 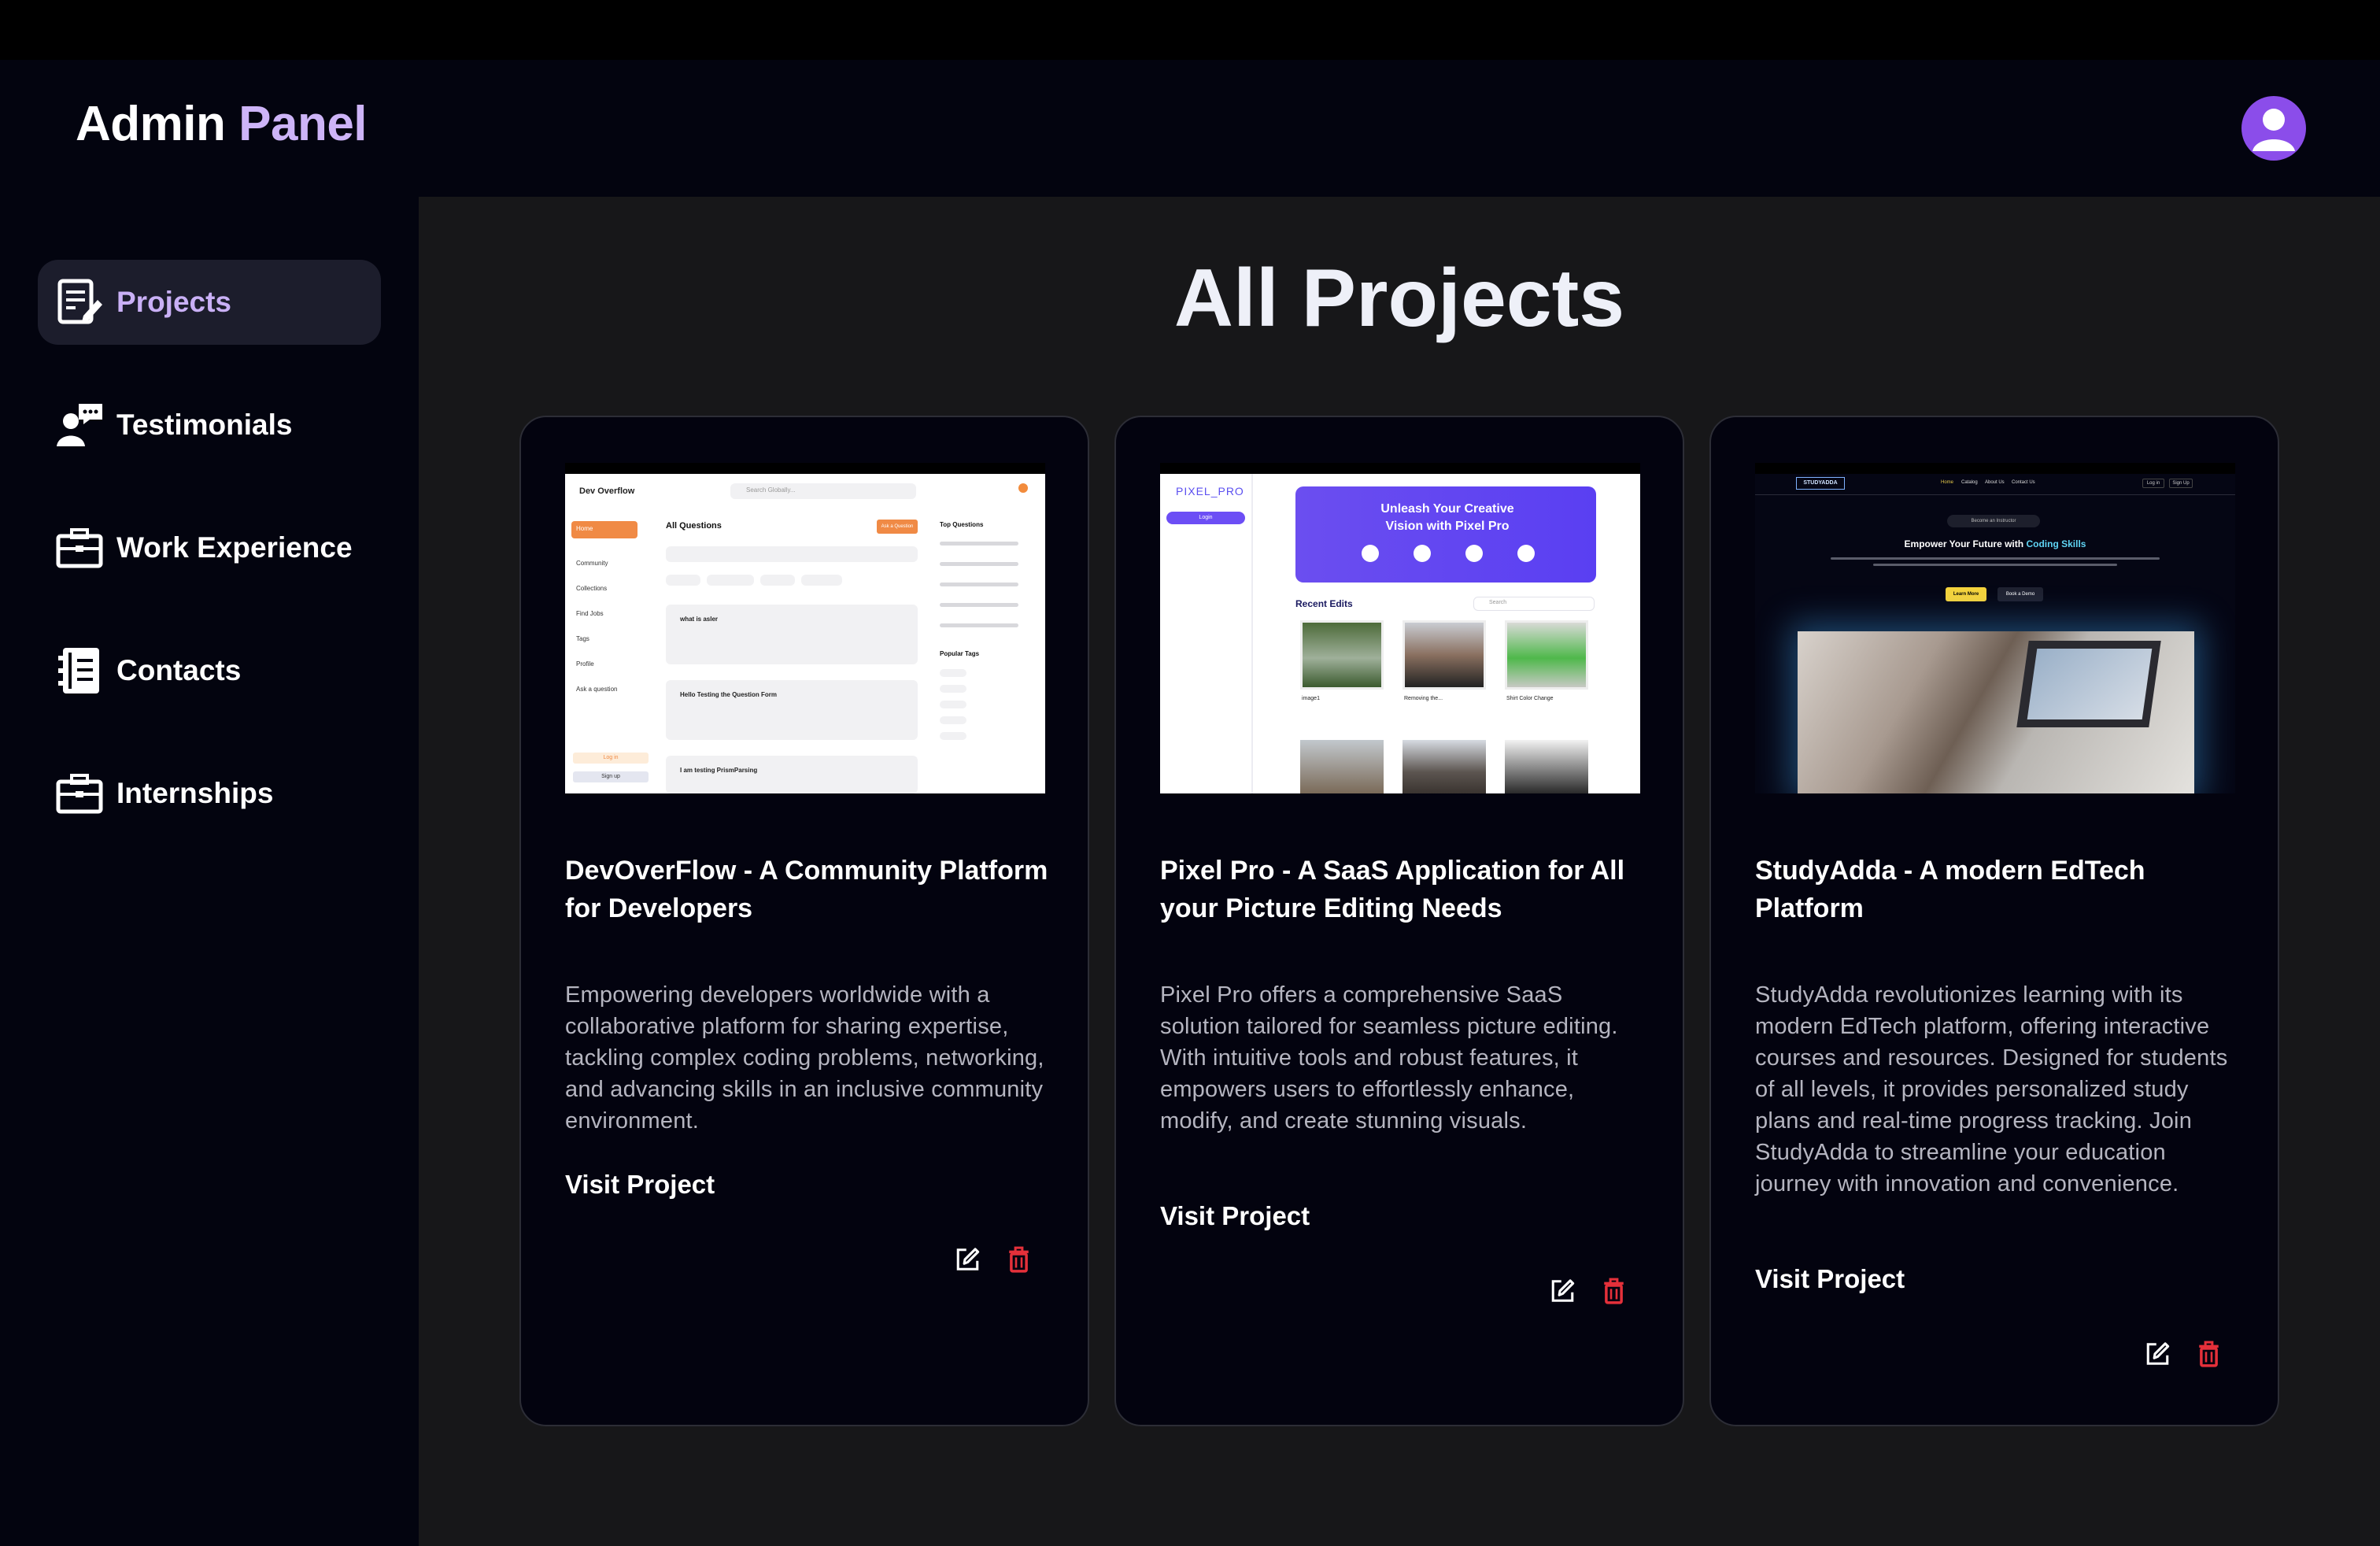 I want to click on sidebar-item-work-experience: Work Experience, so click(x=209, y=547).